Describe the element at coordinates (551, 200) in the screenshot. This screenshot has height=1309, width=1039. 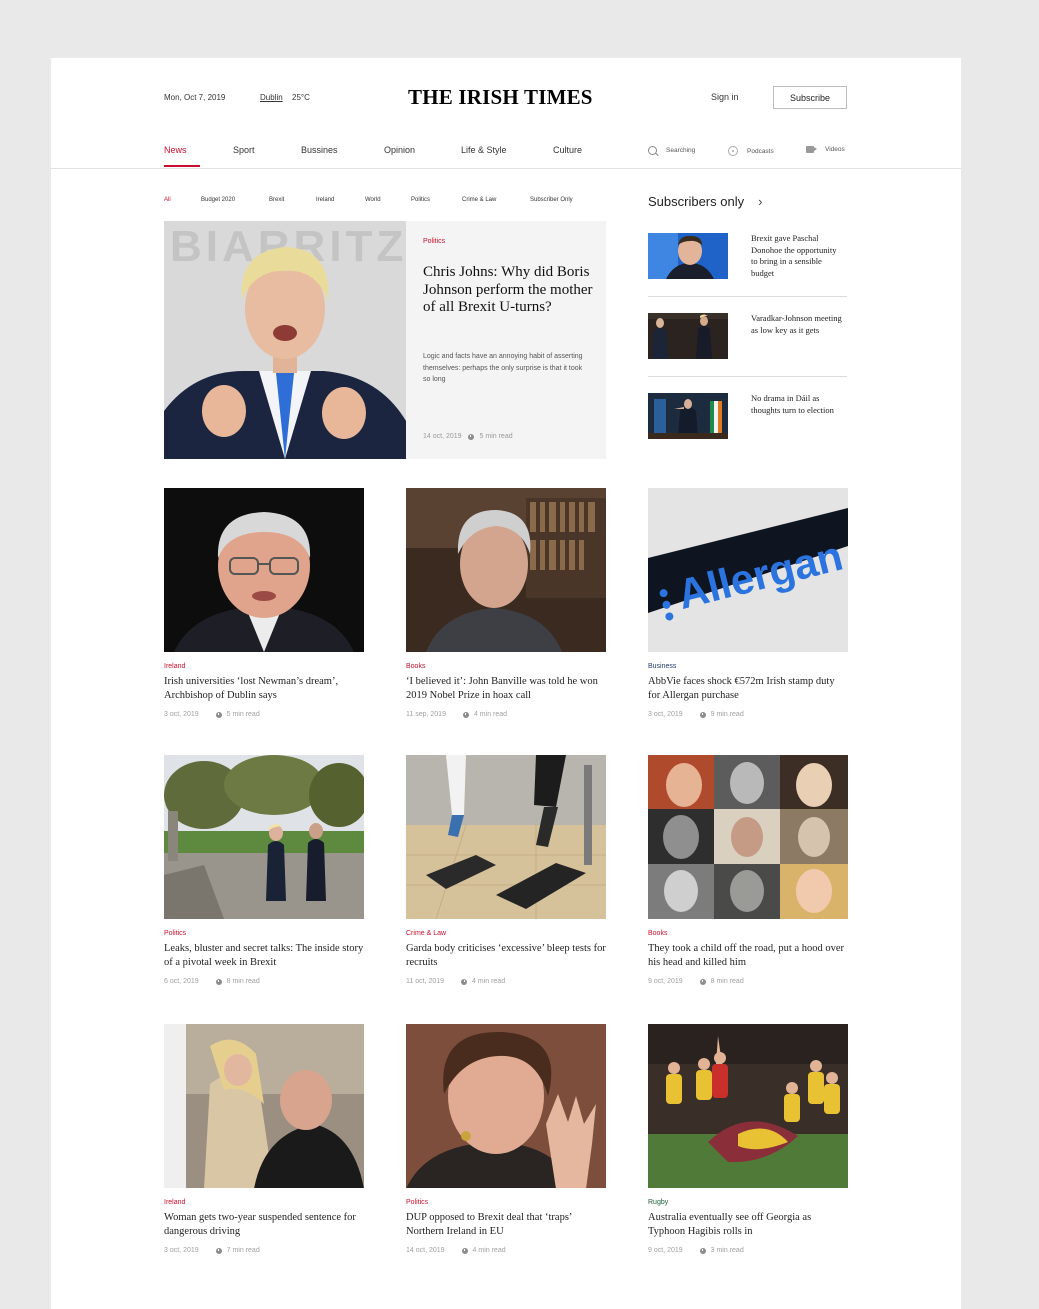
I see `filter-subscriber-only: Subscriber Only` at that location.